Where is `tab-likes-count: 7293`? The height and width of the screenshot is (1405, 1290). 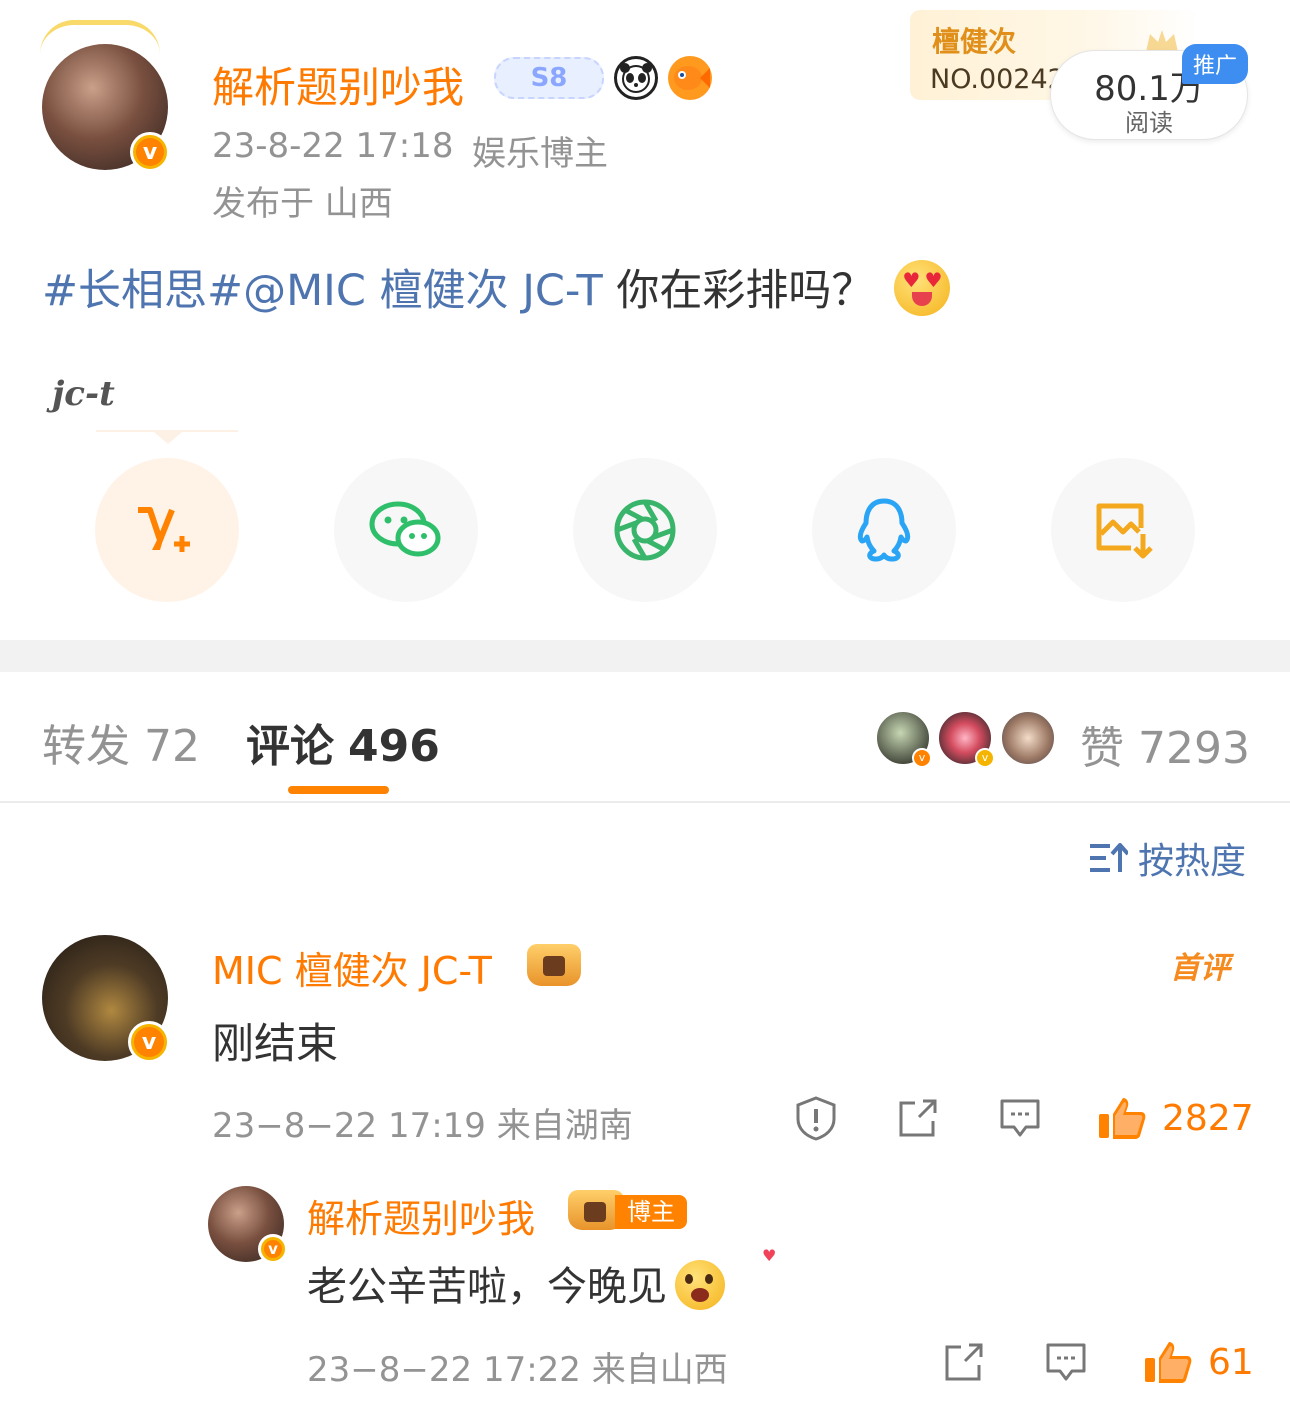
tab-likes-count: 7293 is located at coordinates (1194, 748).